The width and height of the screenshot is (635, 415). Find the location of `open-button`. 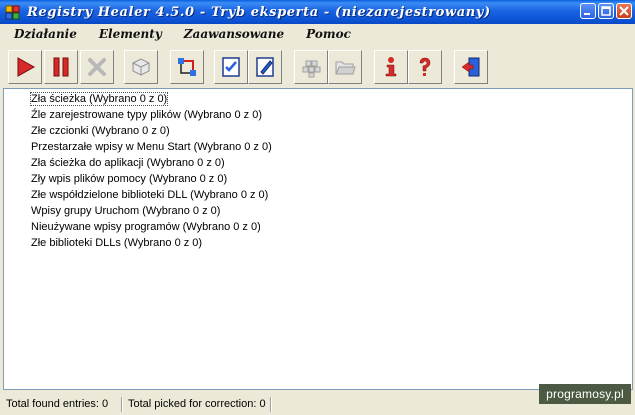

open-button is located at coordinates (345, 67).